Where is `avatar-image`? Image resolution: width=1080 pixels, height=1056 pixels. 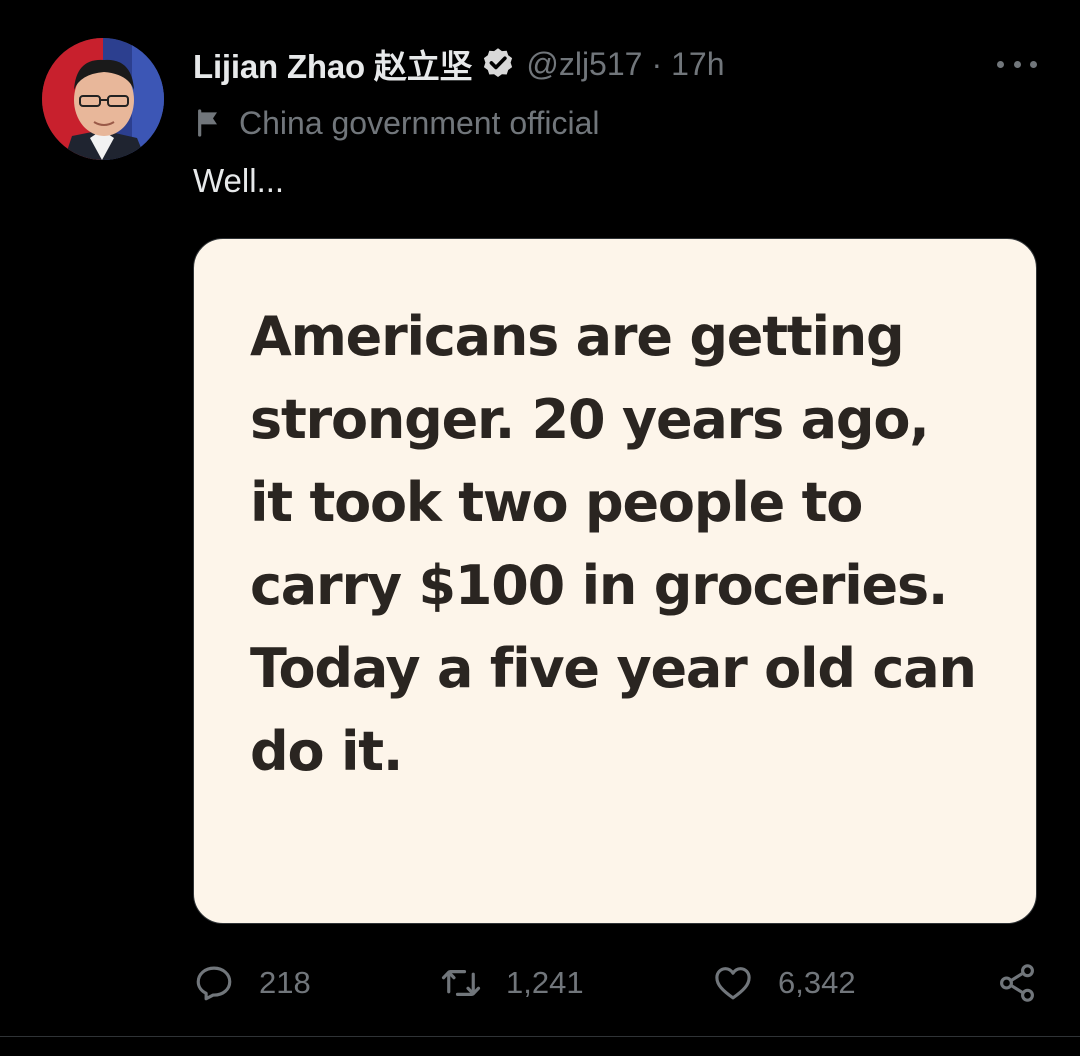
avatar-image is located at coordinates (103, 99).